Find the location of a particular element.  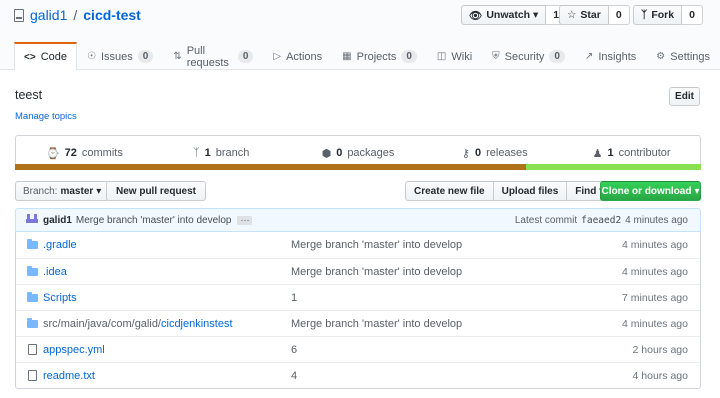

fork-action: ᛉ Fork 0 is located at coordinates (668, 15).